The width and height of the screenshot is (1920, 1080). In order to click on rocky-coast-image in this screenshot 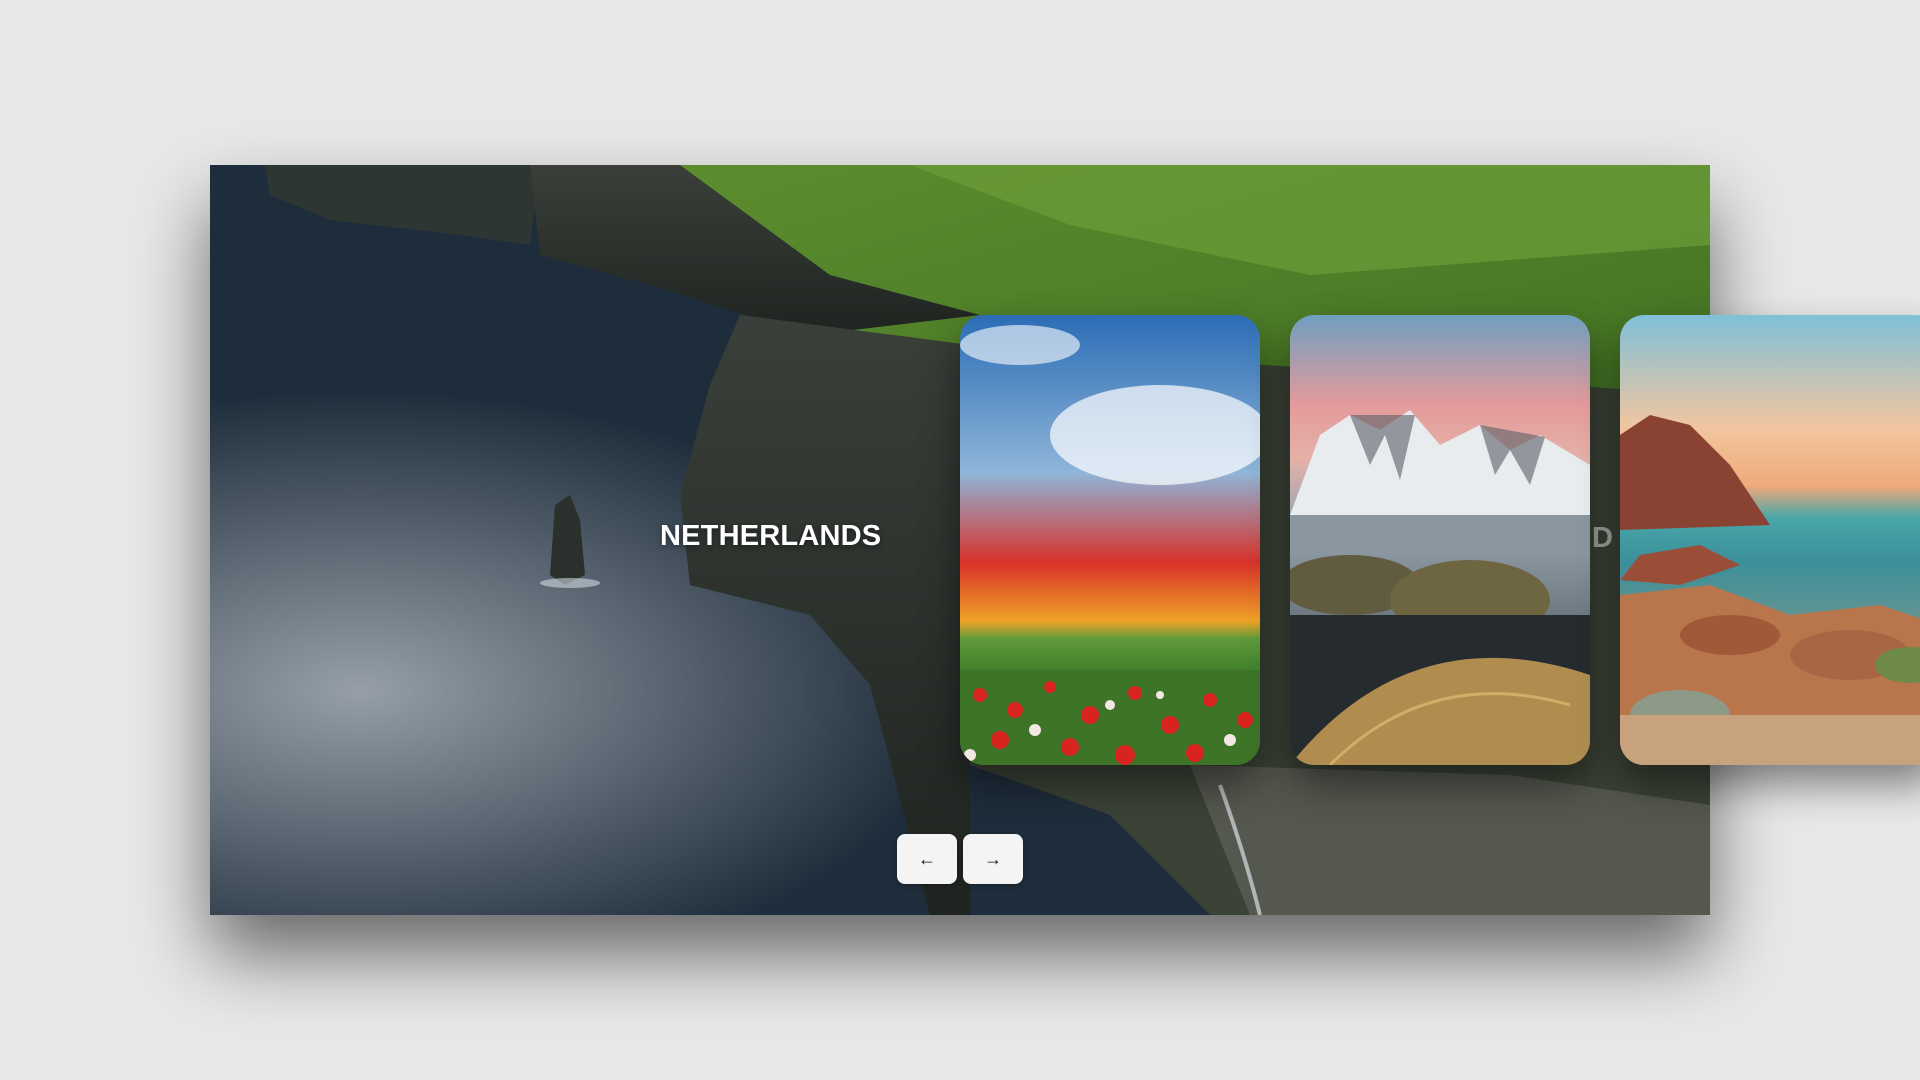, I will do `click(1770, 540)`.